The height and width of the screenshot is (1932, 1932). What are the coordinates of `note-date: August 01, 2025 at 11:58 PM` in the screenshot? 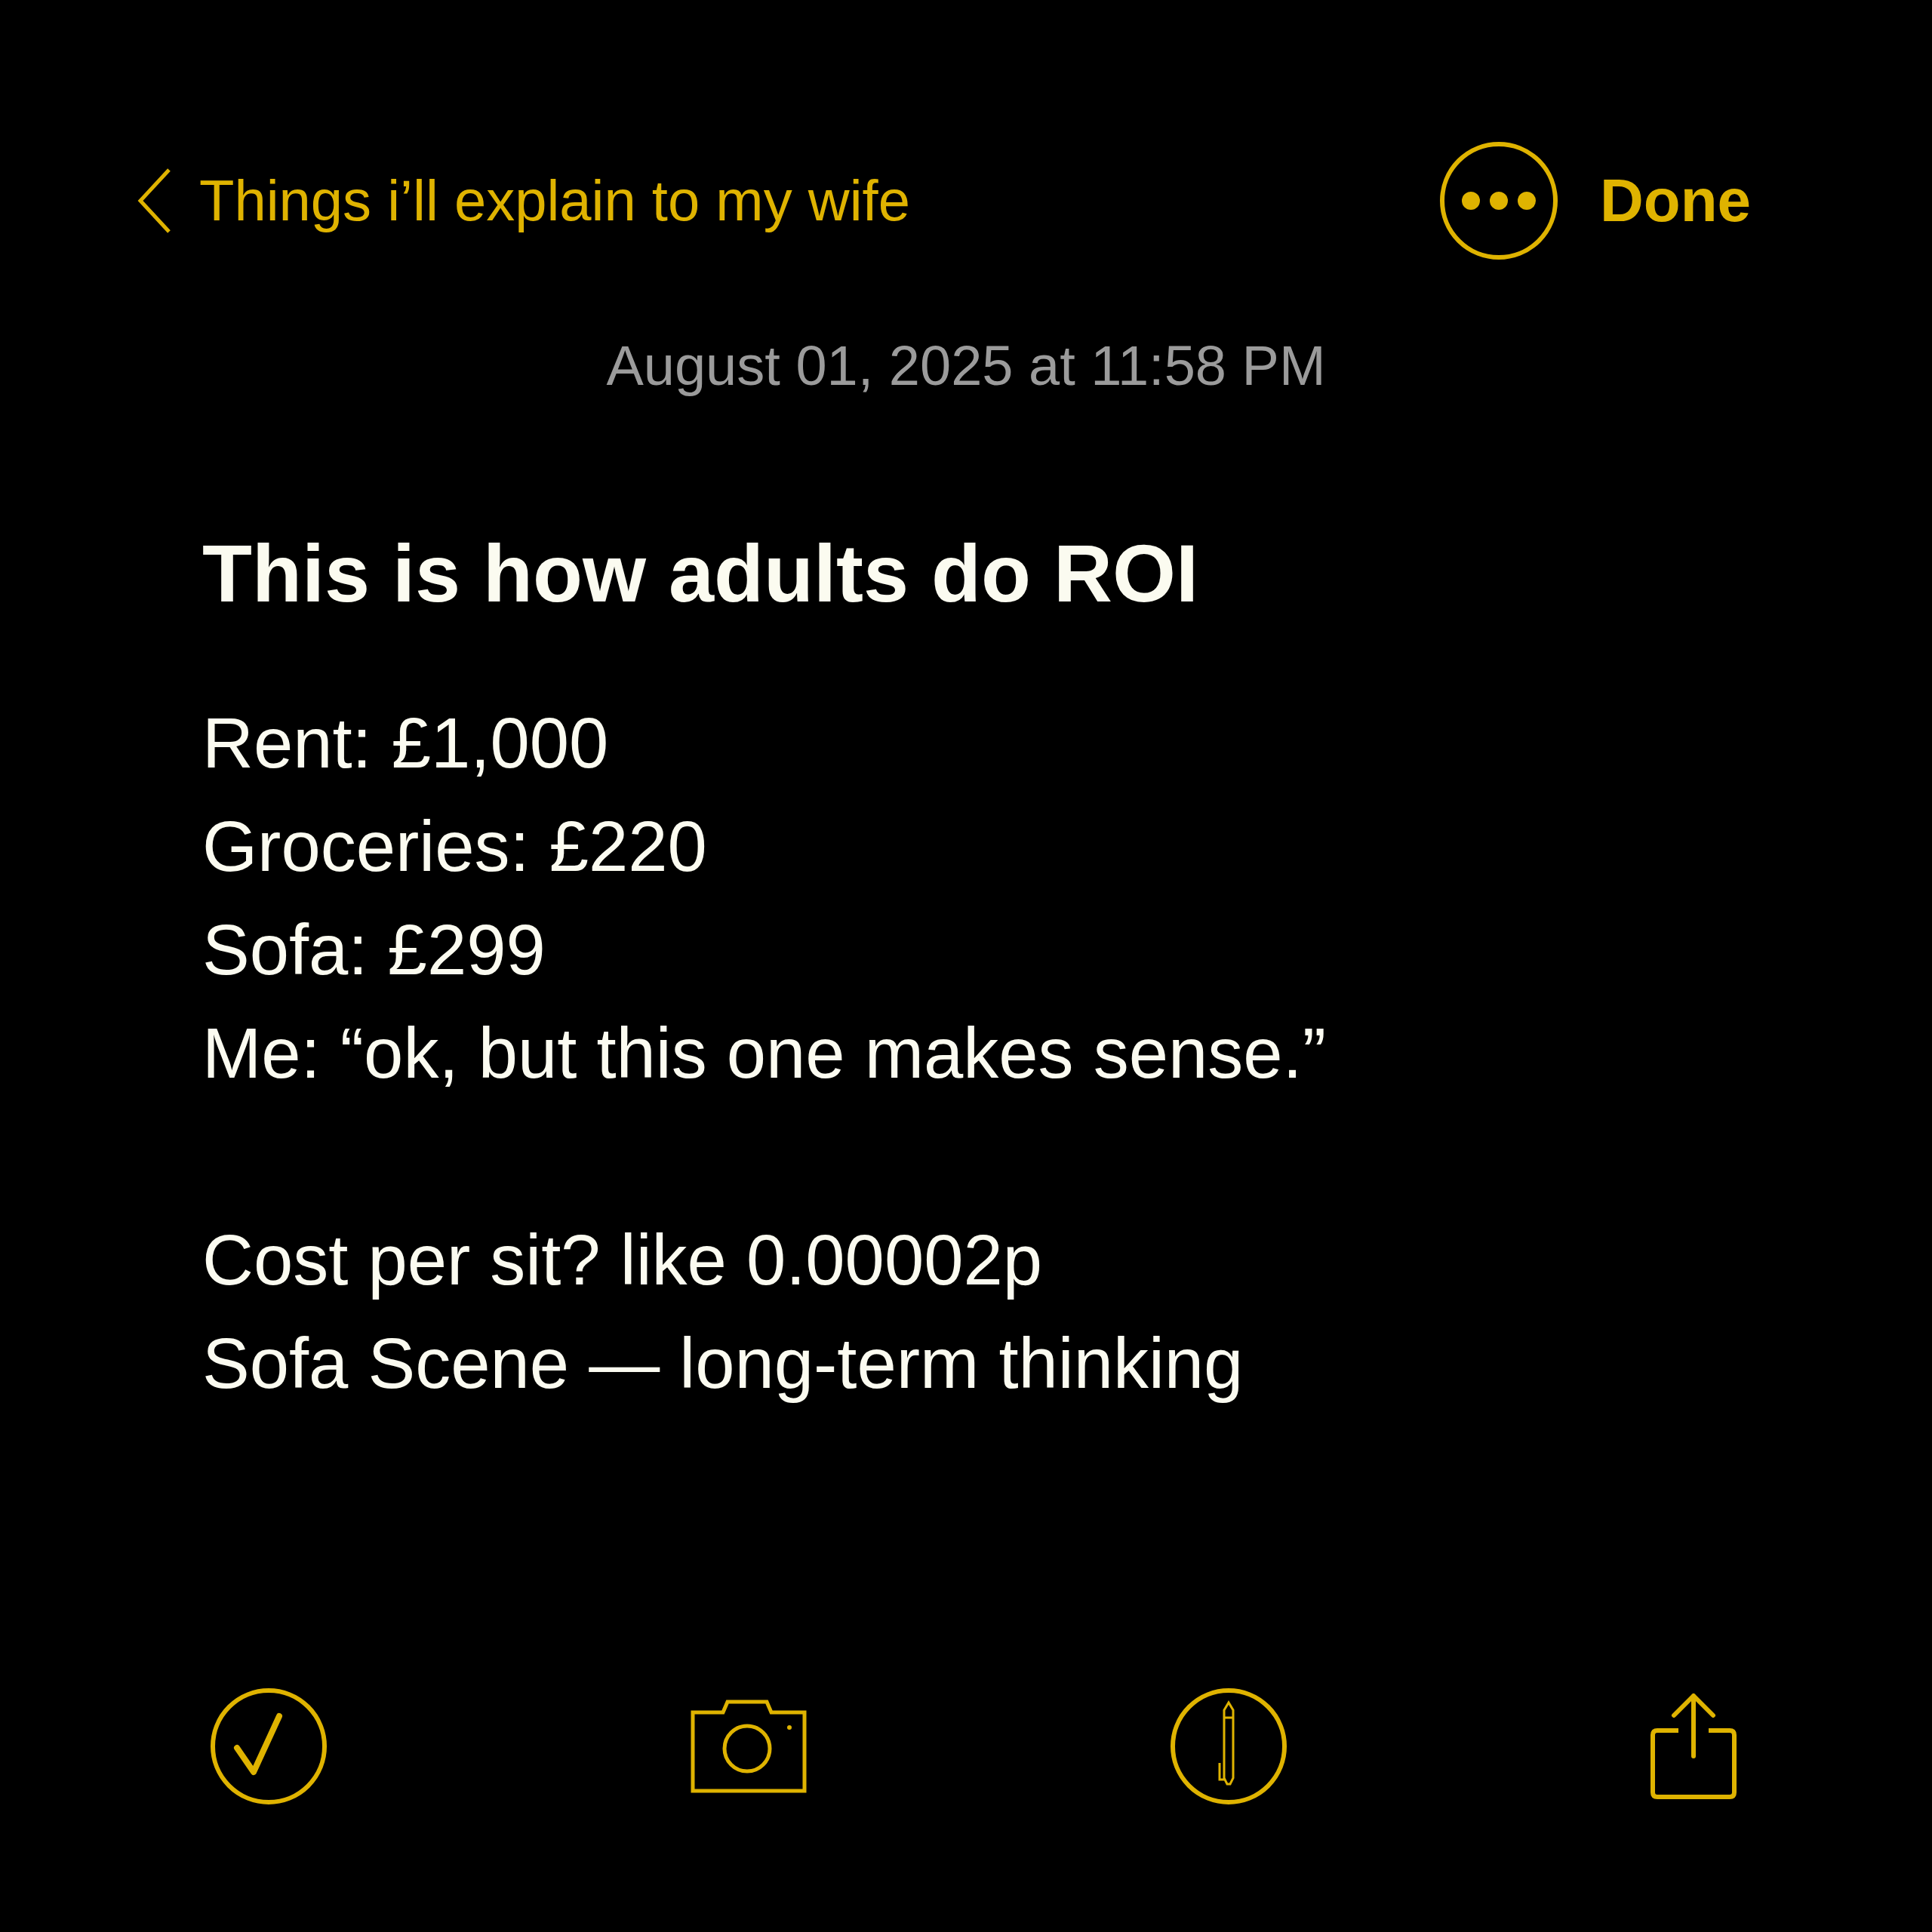 It's located at (966, 366).